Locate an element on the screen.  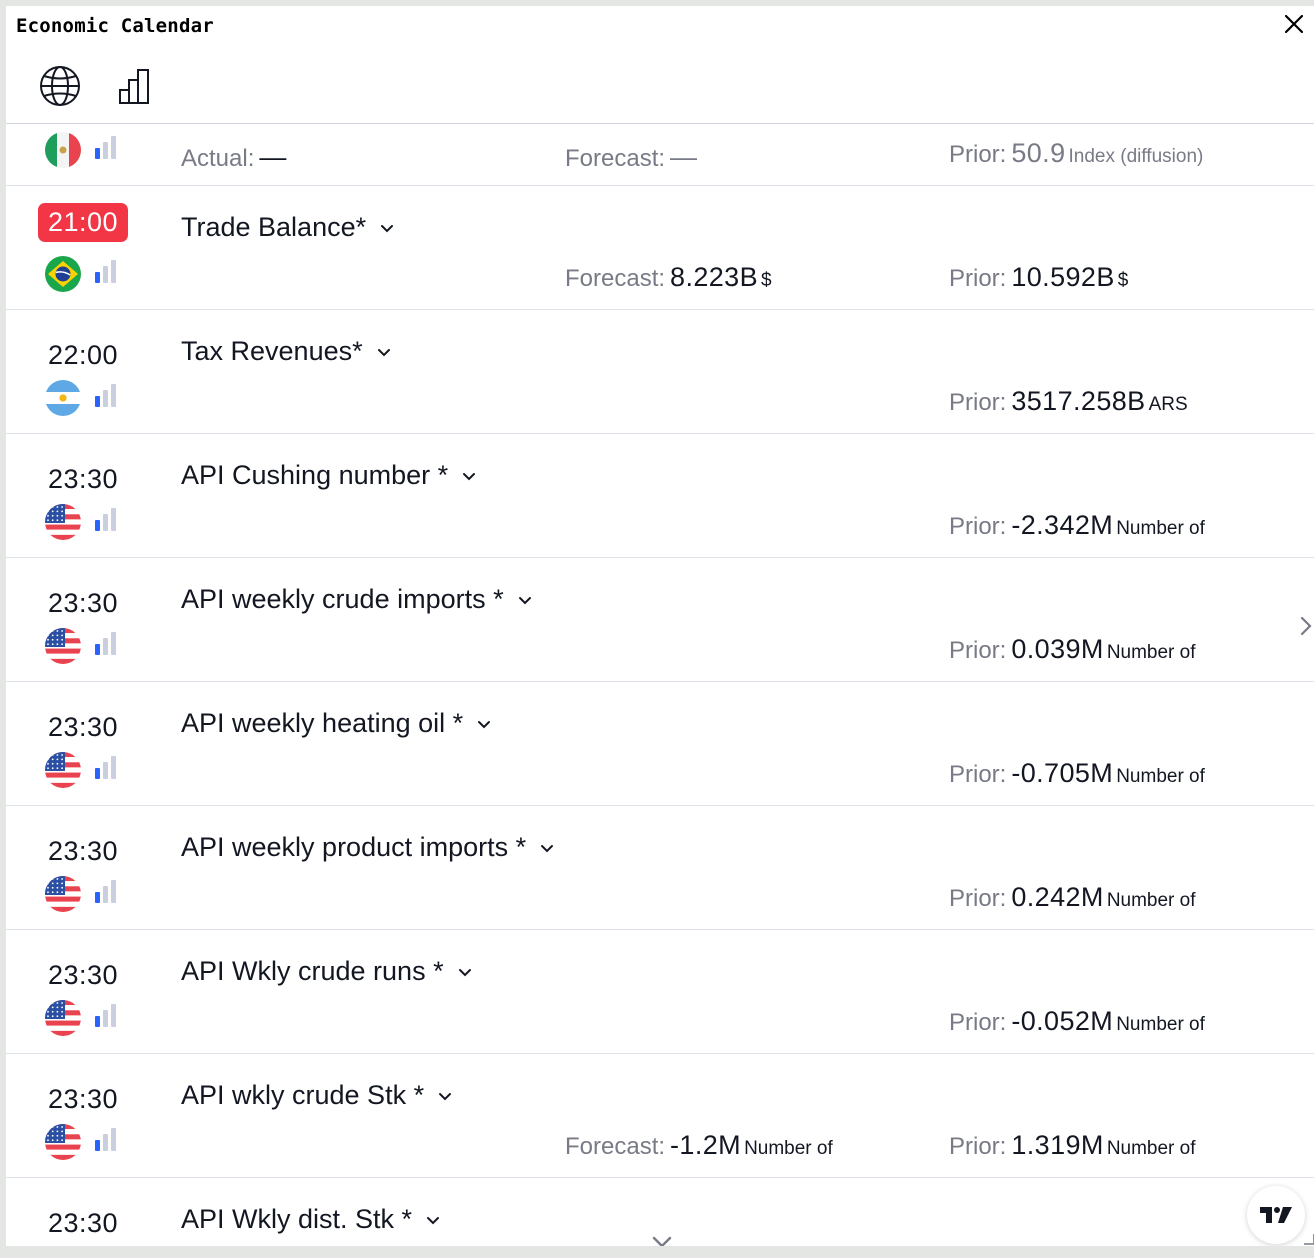
forecast-unit: Number of is located at coordinates (788, 1148).